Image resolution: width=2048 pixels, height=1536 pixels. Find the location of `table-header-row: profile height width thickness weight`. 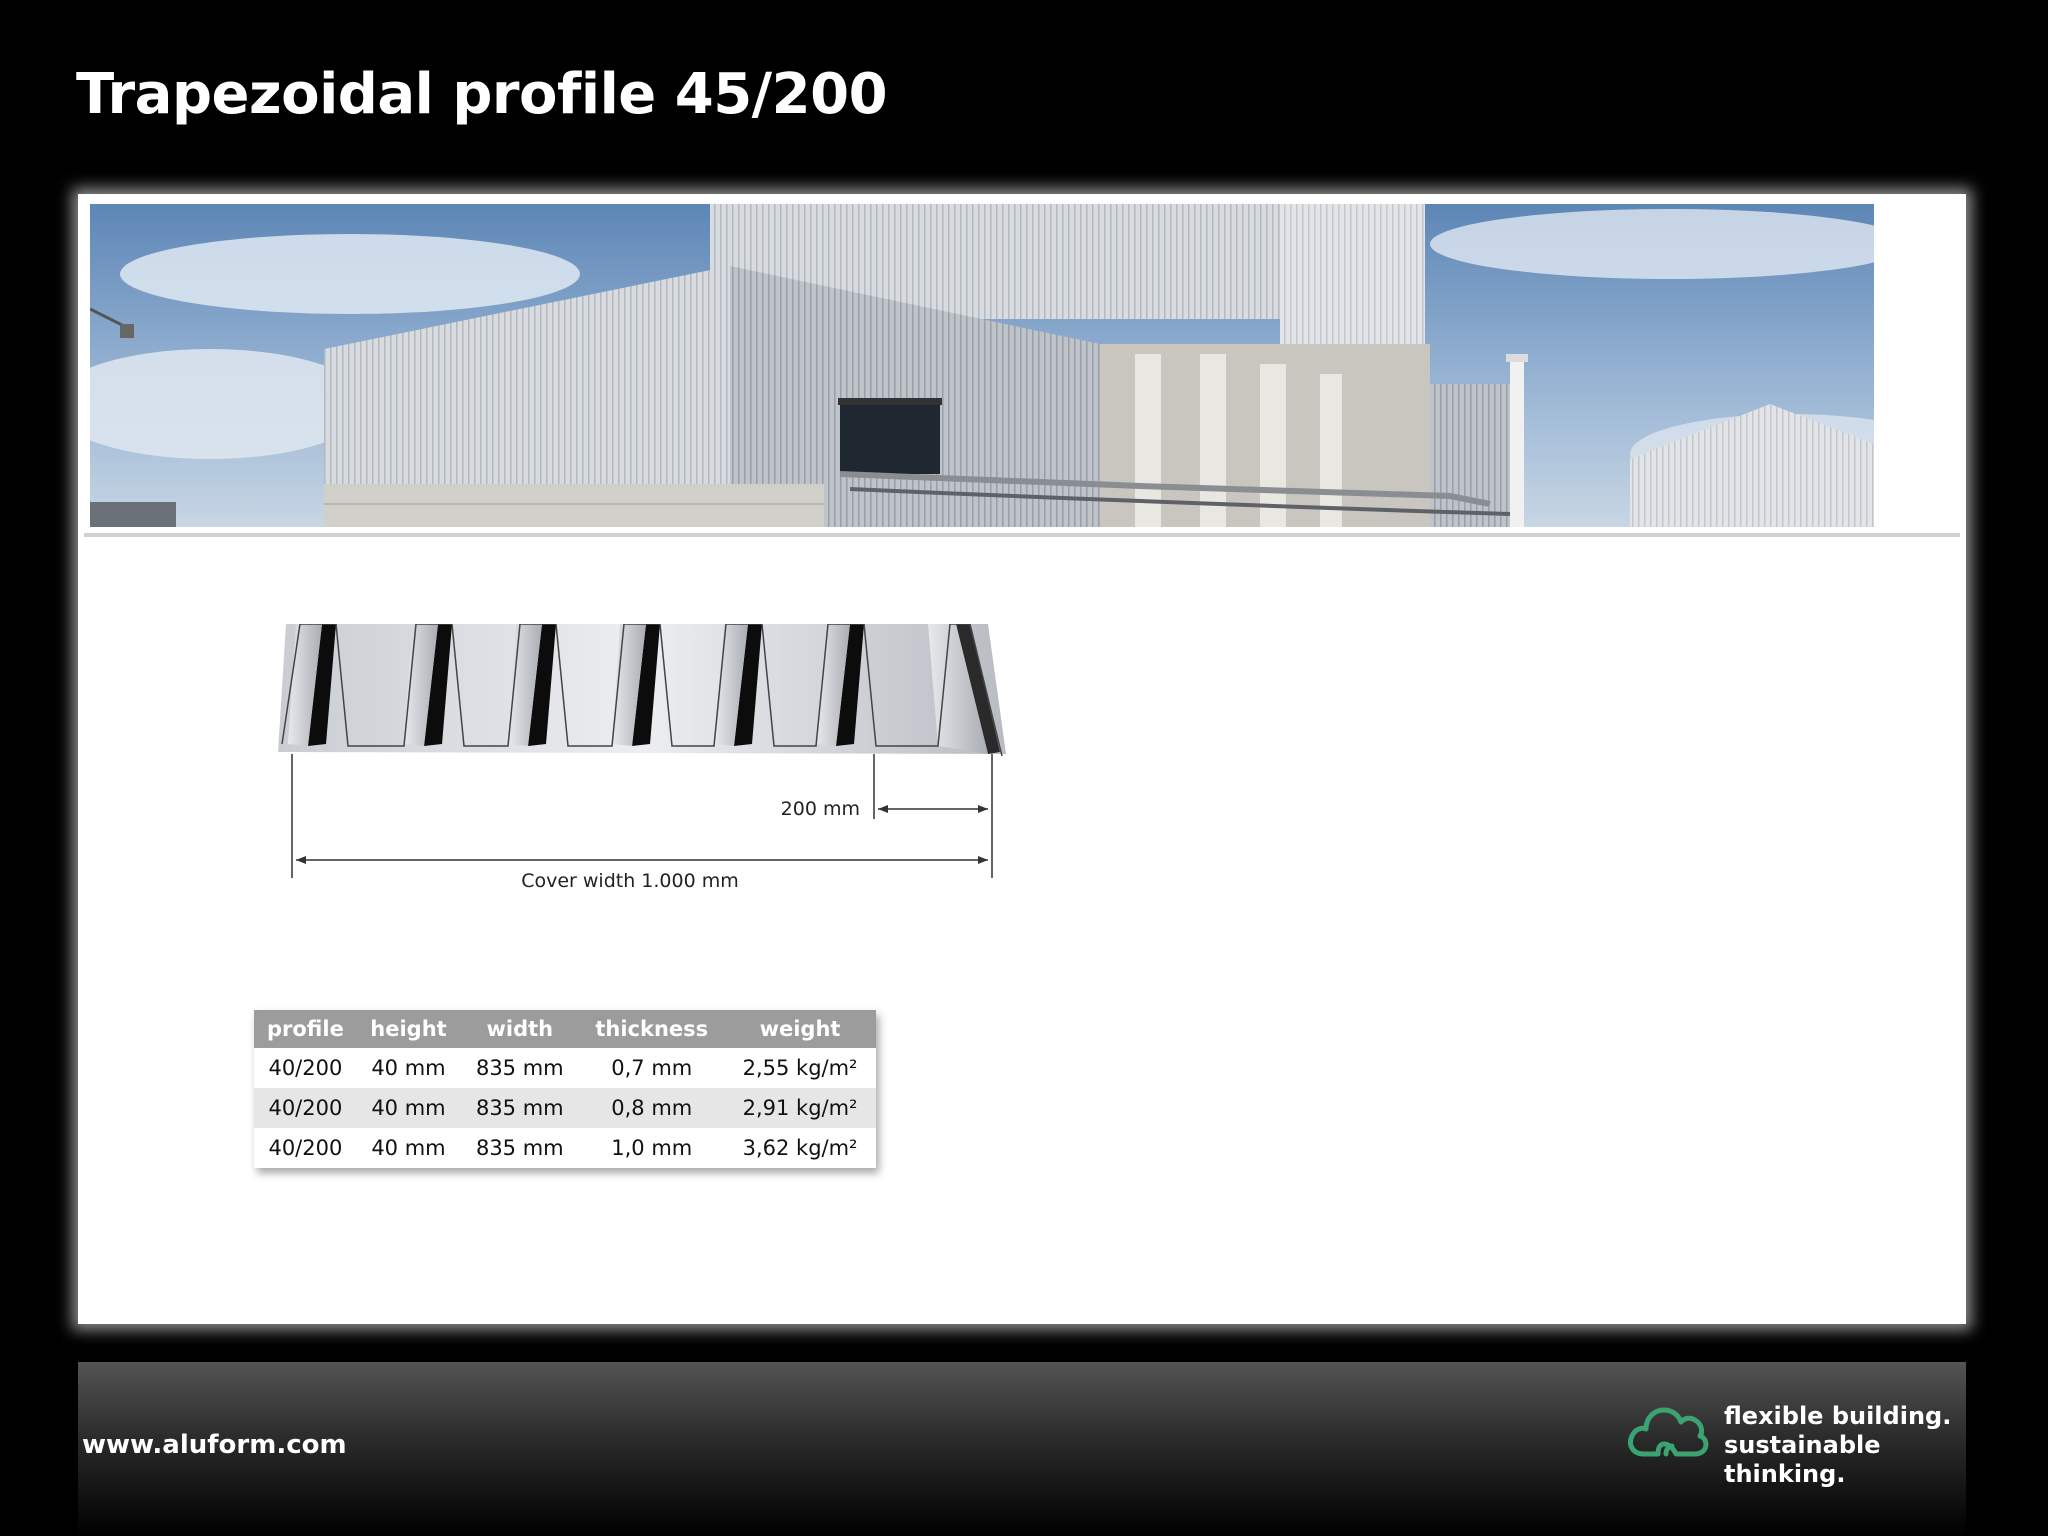

table-header-row: profile height width thickness weight is located at coordinates (565, 1029).